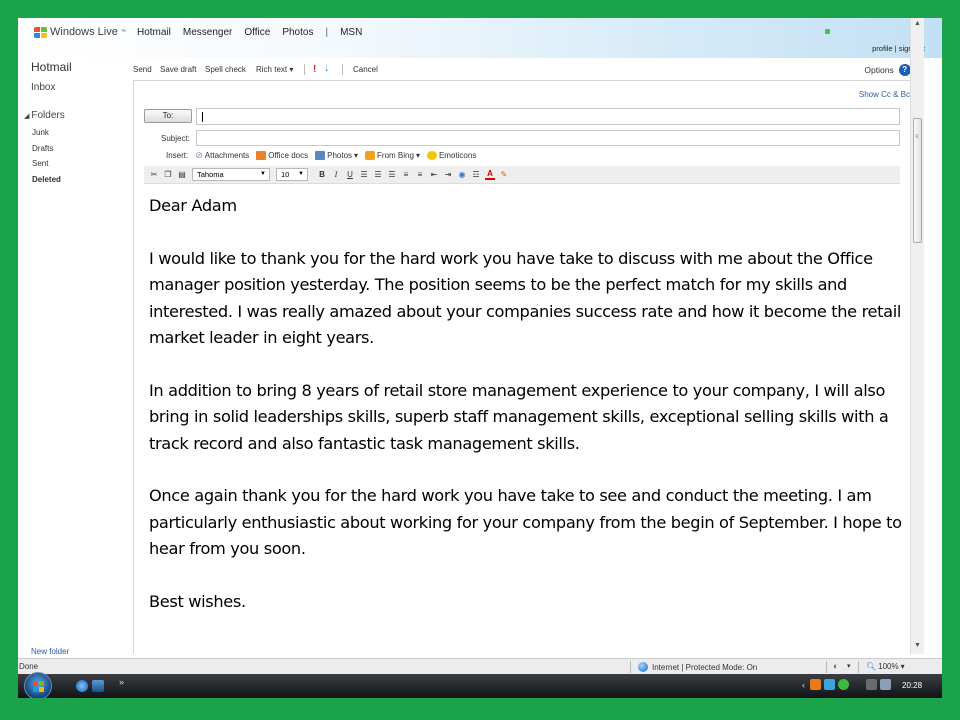 Image resolution: width=960 pixels, height=720 pixels. Describe the element at coordinates (210, 174) in the screenshot. I see `font-family-value: Tahoma` at that location.